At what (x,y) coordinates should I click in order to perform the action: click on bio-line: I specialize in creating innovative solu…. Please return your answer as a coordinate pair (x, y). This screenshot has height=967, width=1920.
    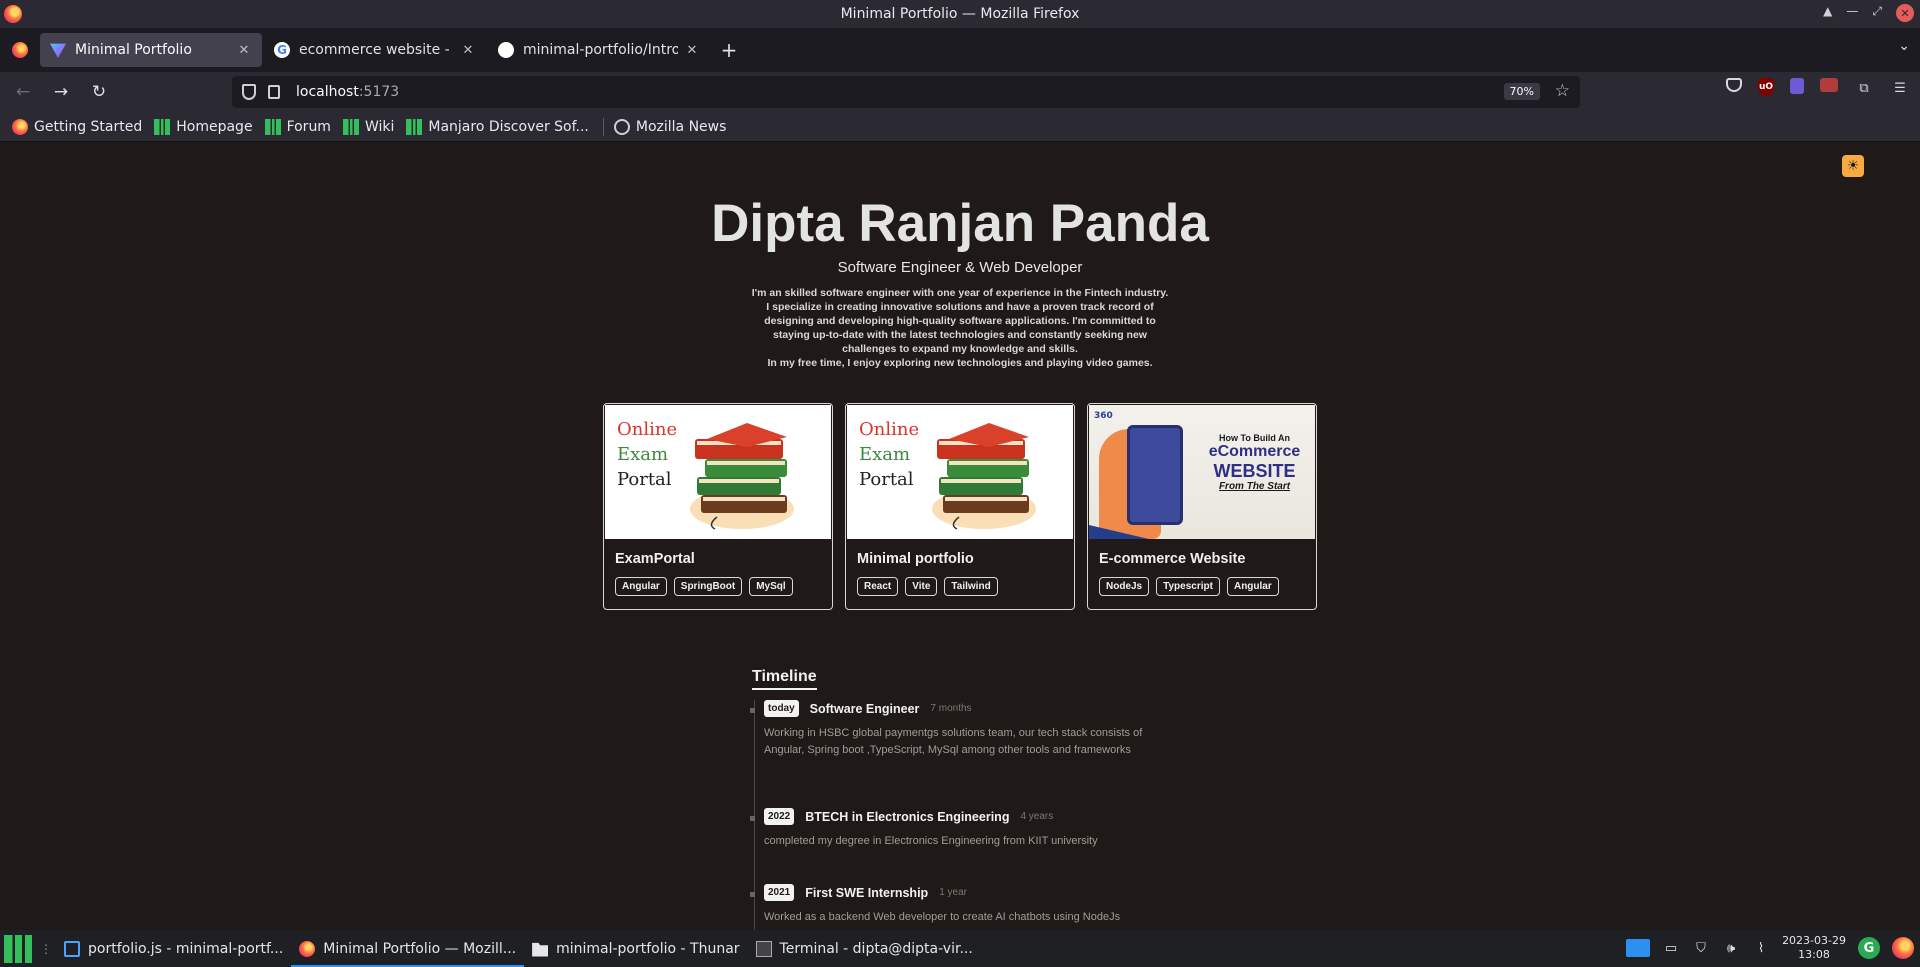
    Looking at the image, I should click on (960, 307).